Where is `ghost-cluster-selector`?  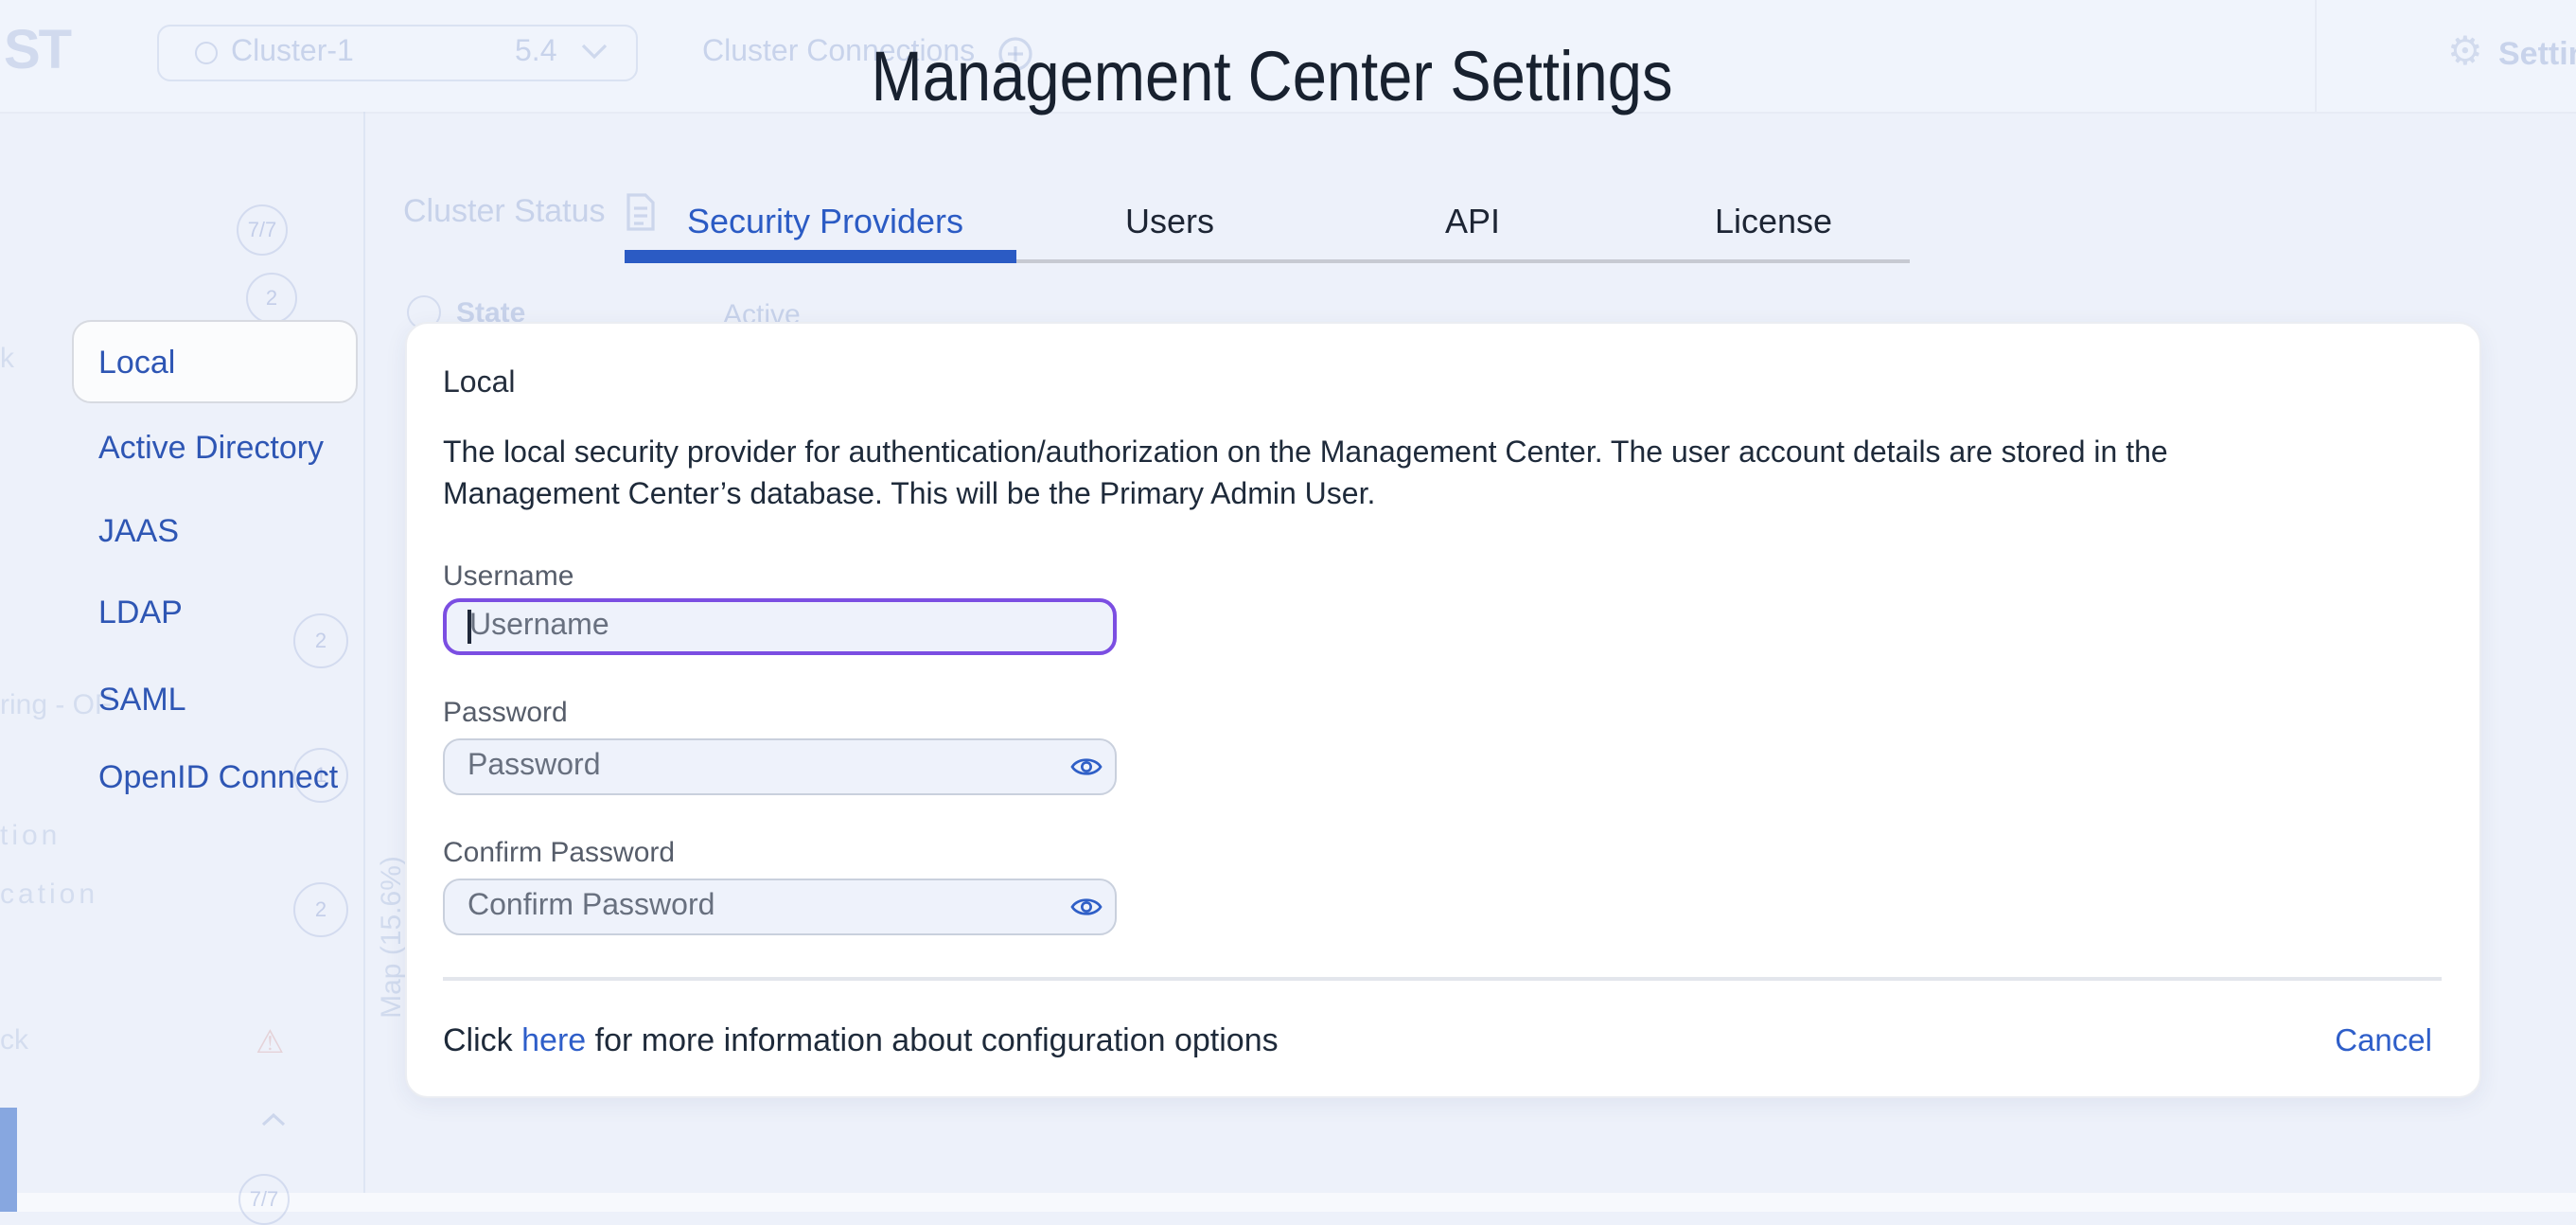
ghost-cluster-selector is located at coordinates (397, 53).